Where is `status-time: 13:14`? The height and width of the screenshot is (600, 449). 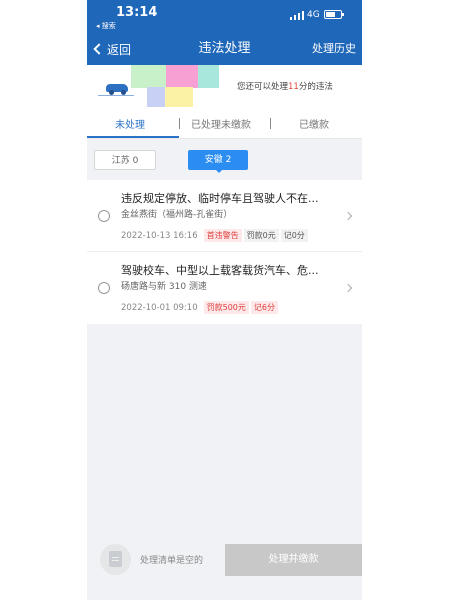
status-time: 13:14 is located at coordinates (137, 12).